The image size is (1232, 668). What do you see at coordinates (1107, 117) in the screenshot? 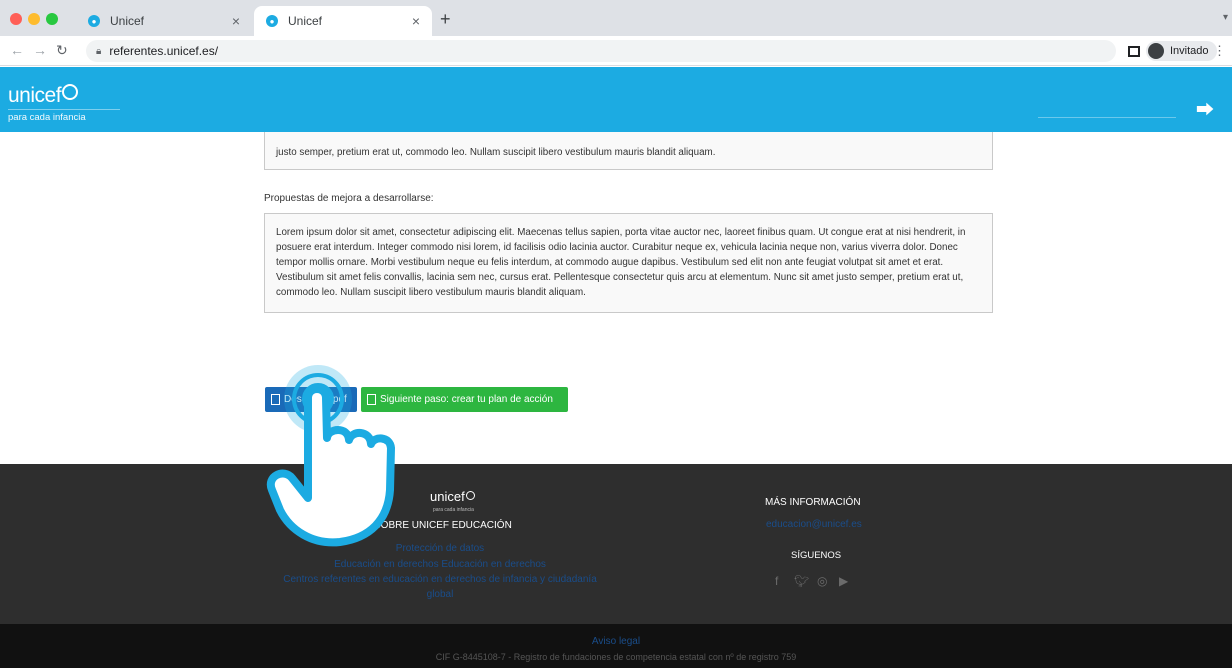
I see `header-divider` at bounding box center [1107, 117].